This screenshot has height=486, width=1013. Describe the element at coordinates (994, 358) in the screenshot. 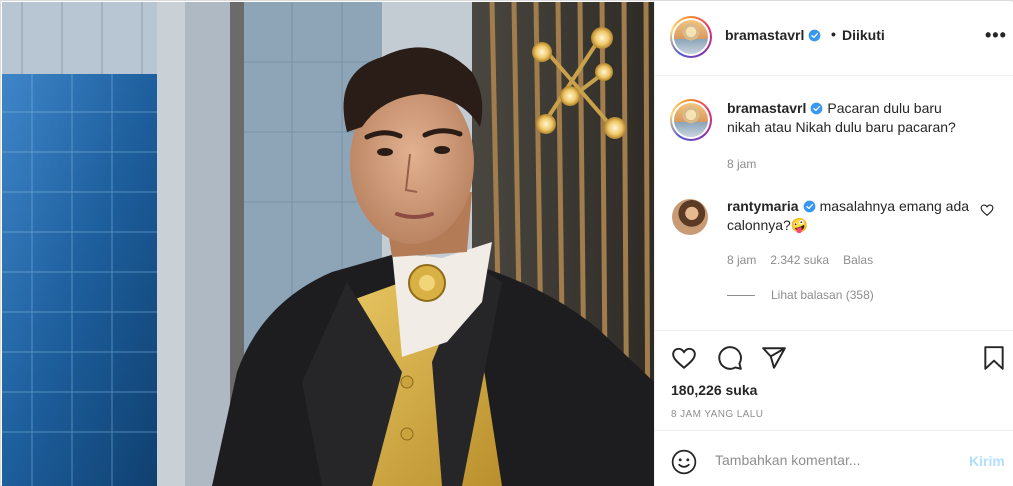

I see `bookmark-icon` at that location.